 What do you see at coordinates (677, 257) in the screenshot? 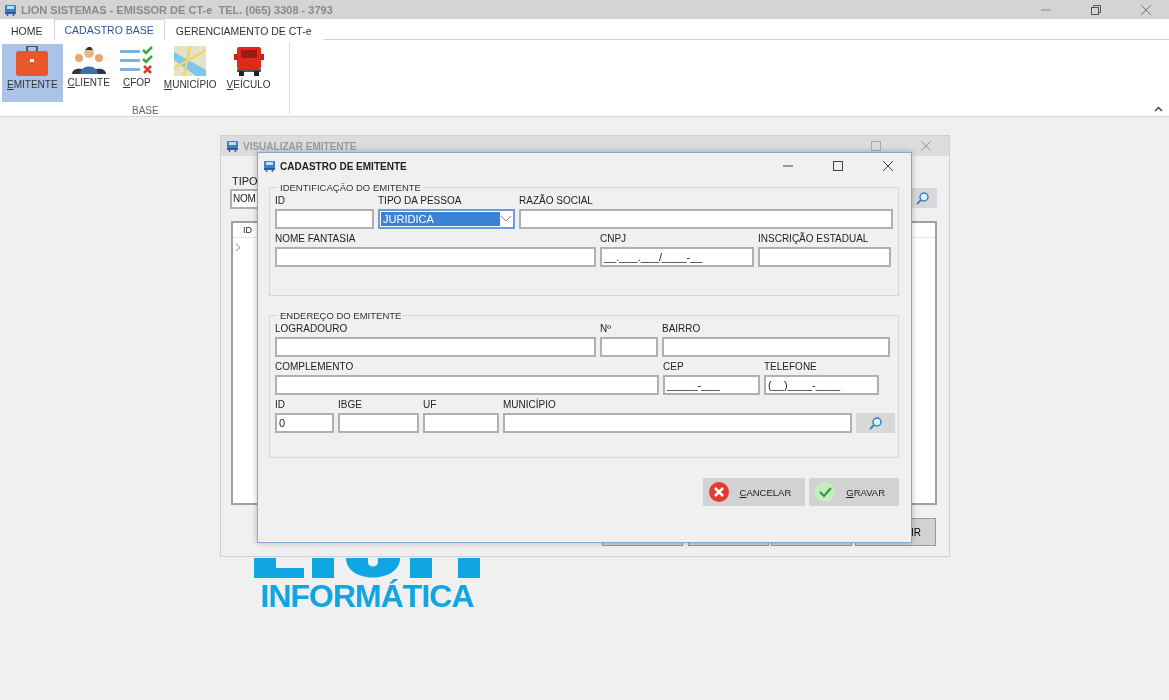
I see `text-field: __.___.___/____-__` at bounding box center [677, 257].